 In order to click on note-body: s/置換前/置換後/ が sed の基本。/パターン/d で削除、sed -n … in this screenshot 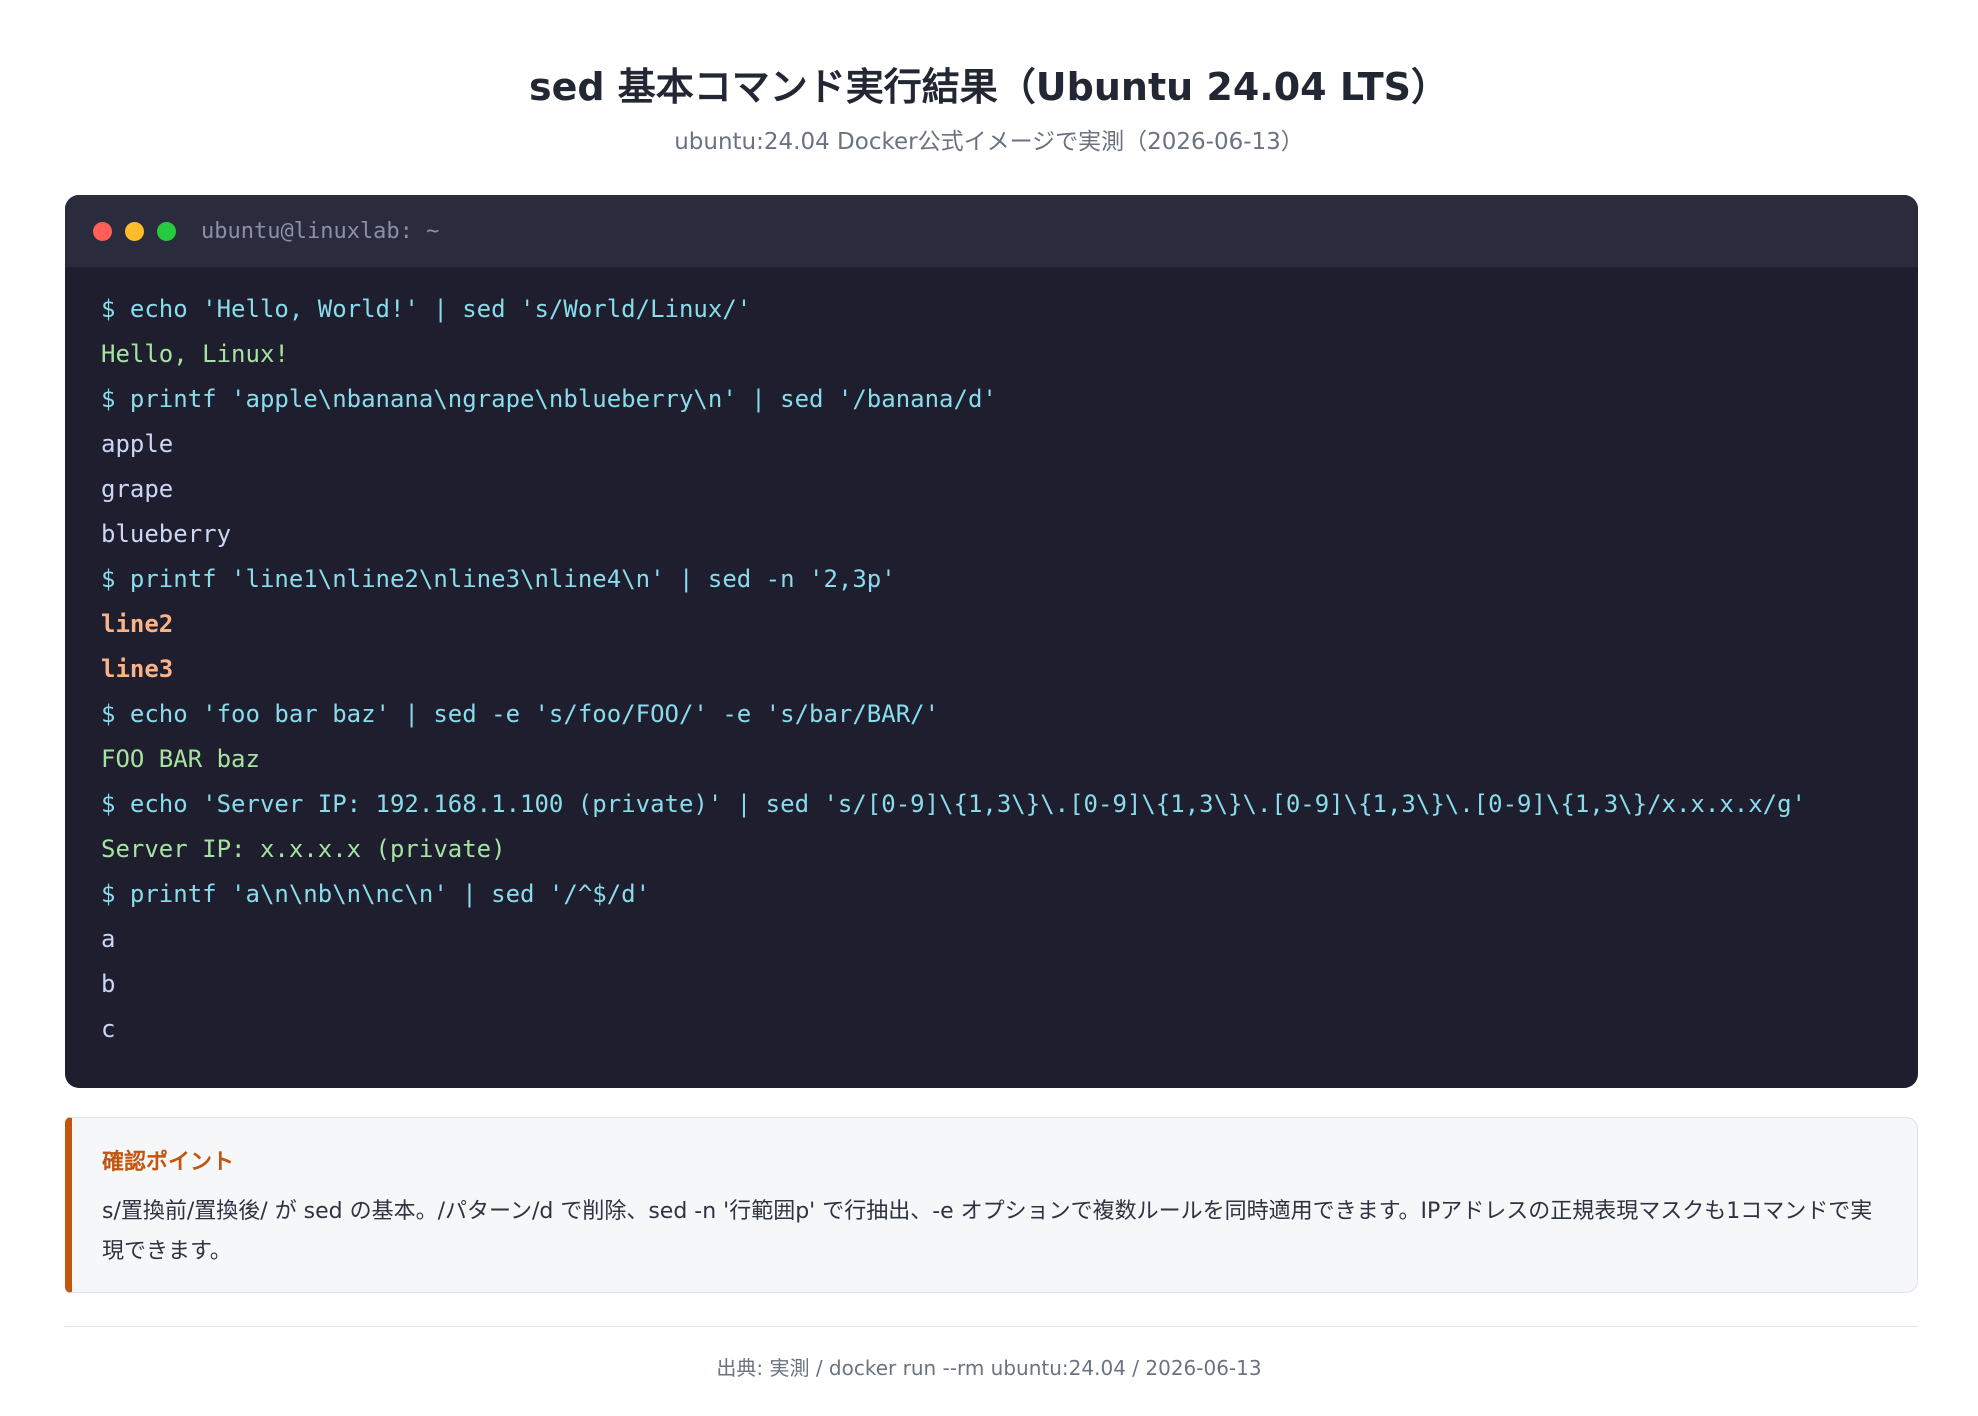, I will do `click(987, 1231)`.